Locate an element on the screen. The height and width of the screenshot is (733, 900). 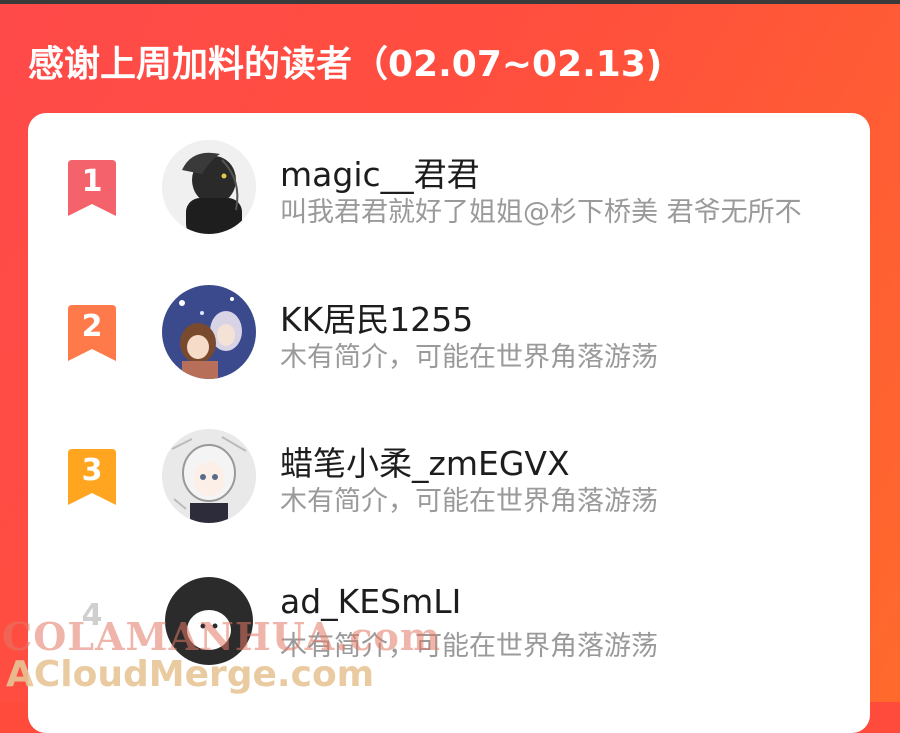
rank-number: 3 is located at coordinates (92, 470).